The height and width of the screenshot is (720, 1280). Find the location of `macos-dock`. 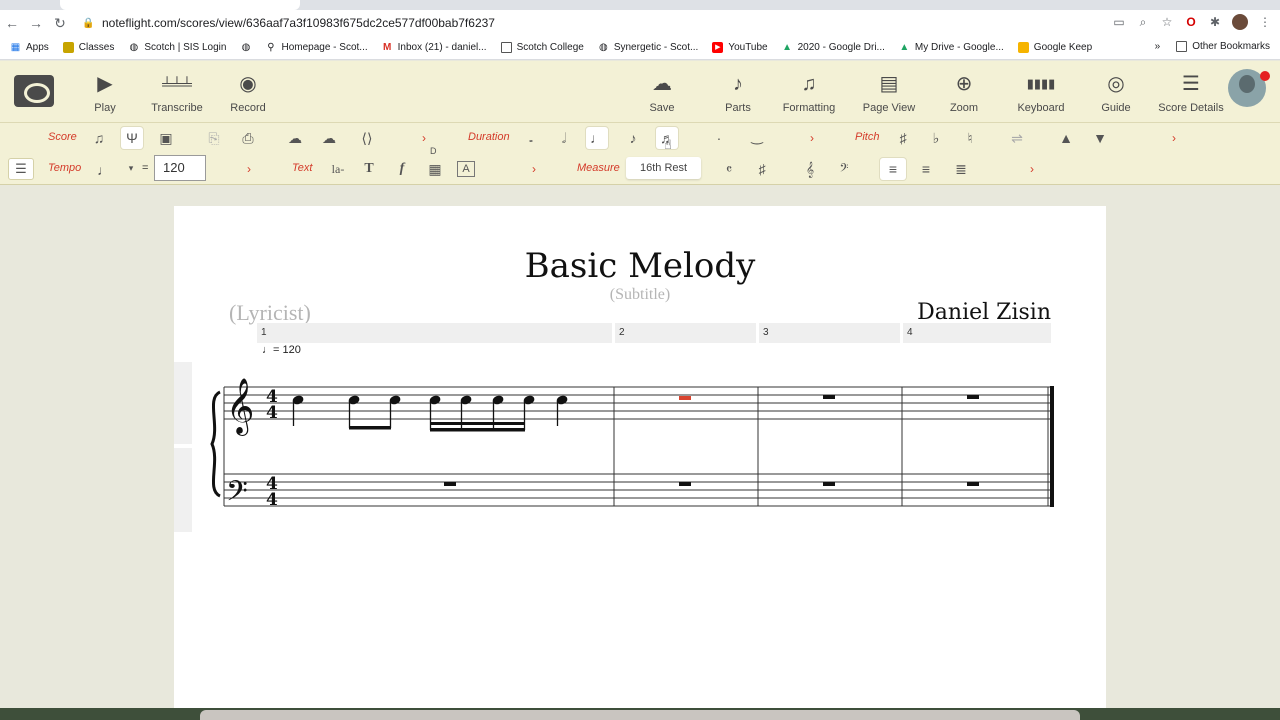

macos-dock is located at coordinates (640, 715).